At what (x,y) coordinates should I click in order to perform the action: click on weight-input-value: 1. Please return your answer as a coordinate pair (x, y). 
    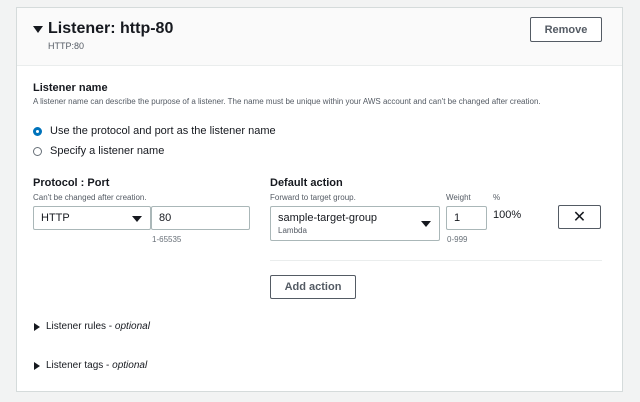
    Looking at the image, I should click on (457, 218).